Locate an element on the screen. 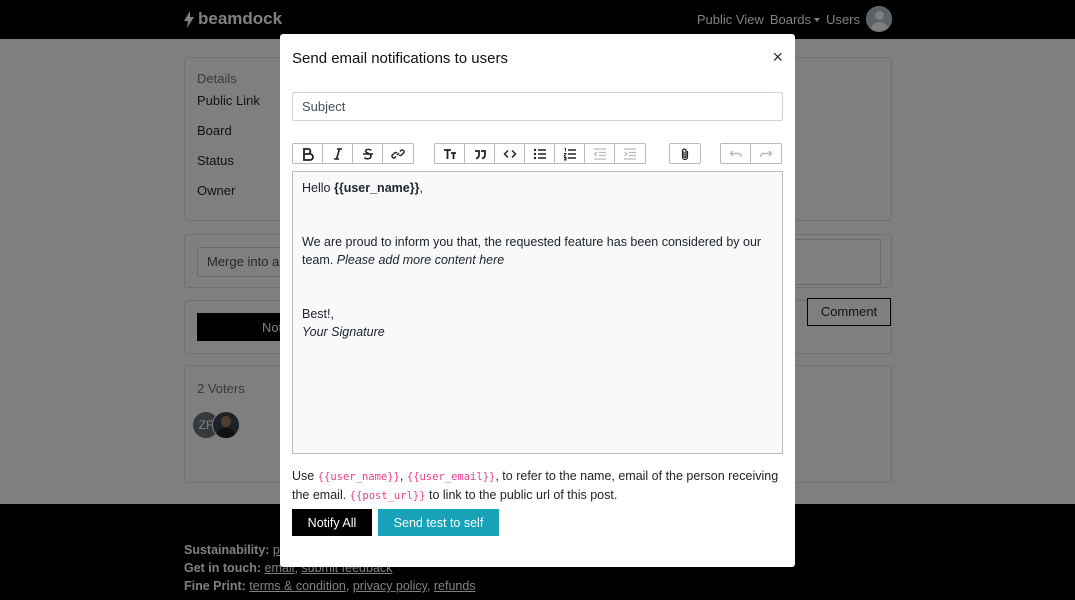 The width and height of the screenshot is (1075, 600). strikethrough-icon is located at coordinates (368, 153).